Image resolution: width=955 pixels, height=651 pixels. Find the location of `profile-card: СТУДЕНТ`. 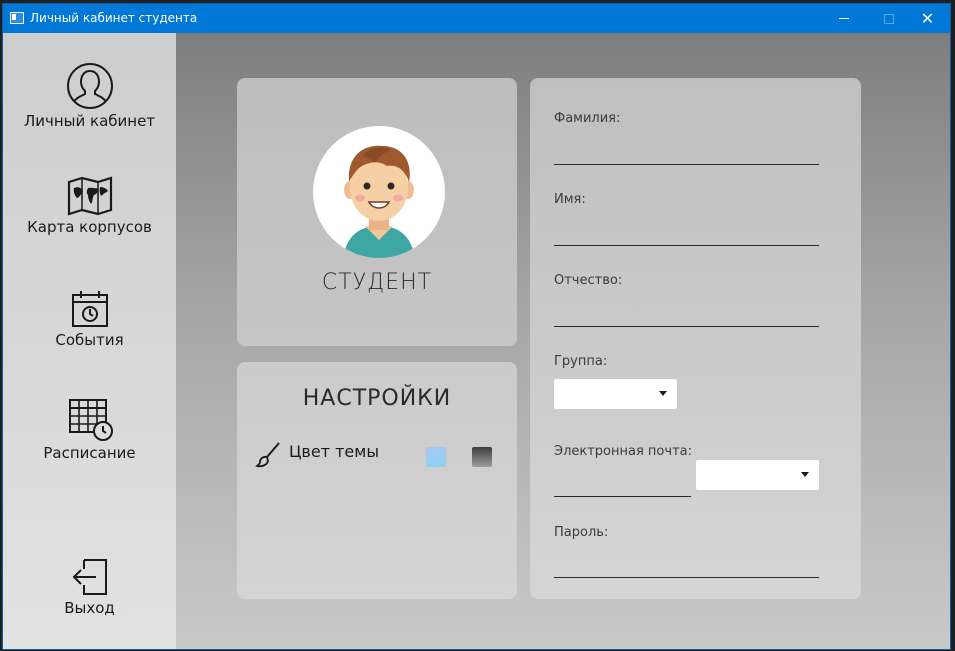

profile-card: СТУДЕНТ is located at coordinates (377, 212).